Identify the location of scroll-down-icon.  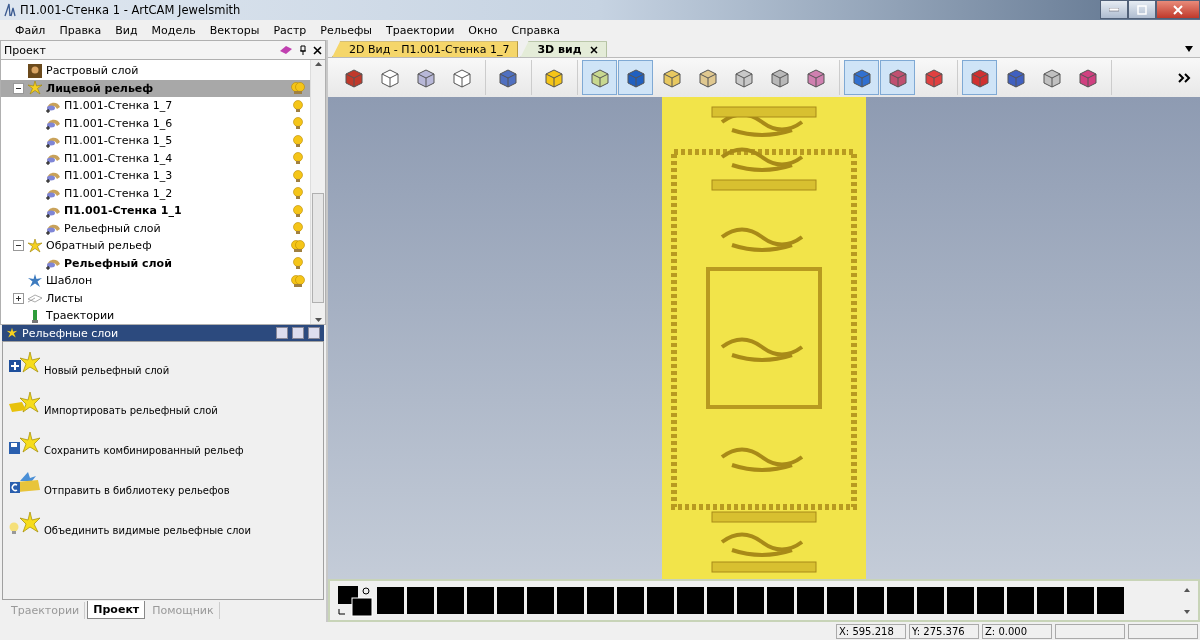
(318, 320).